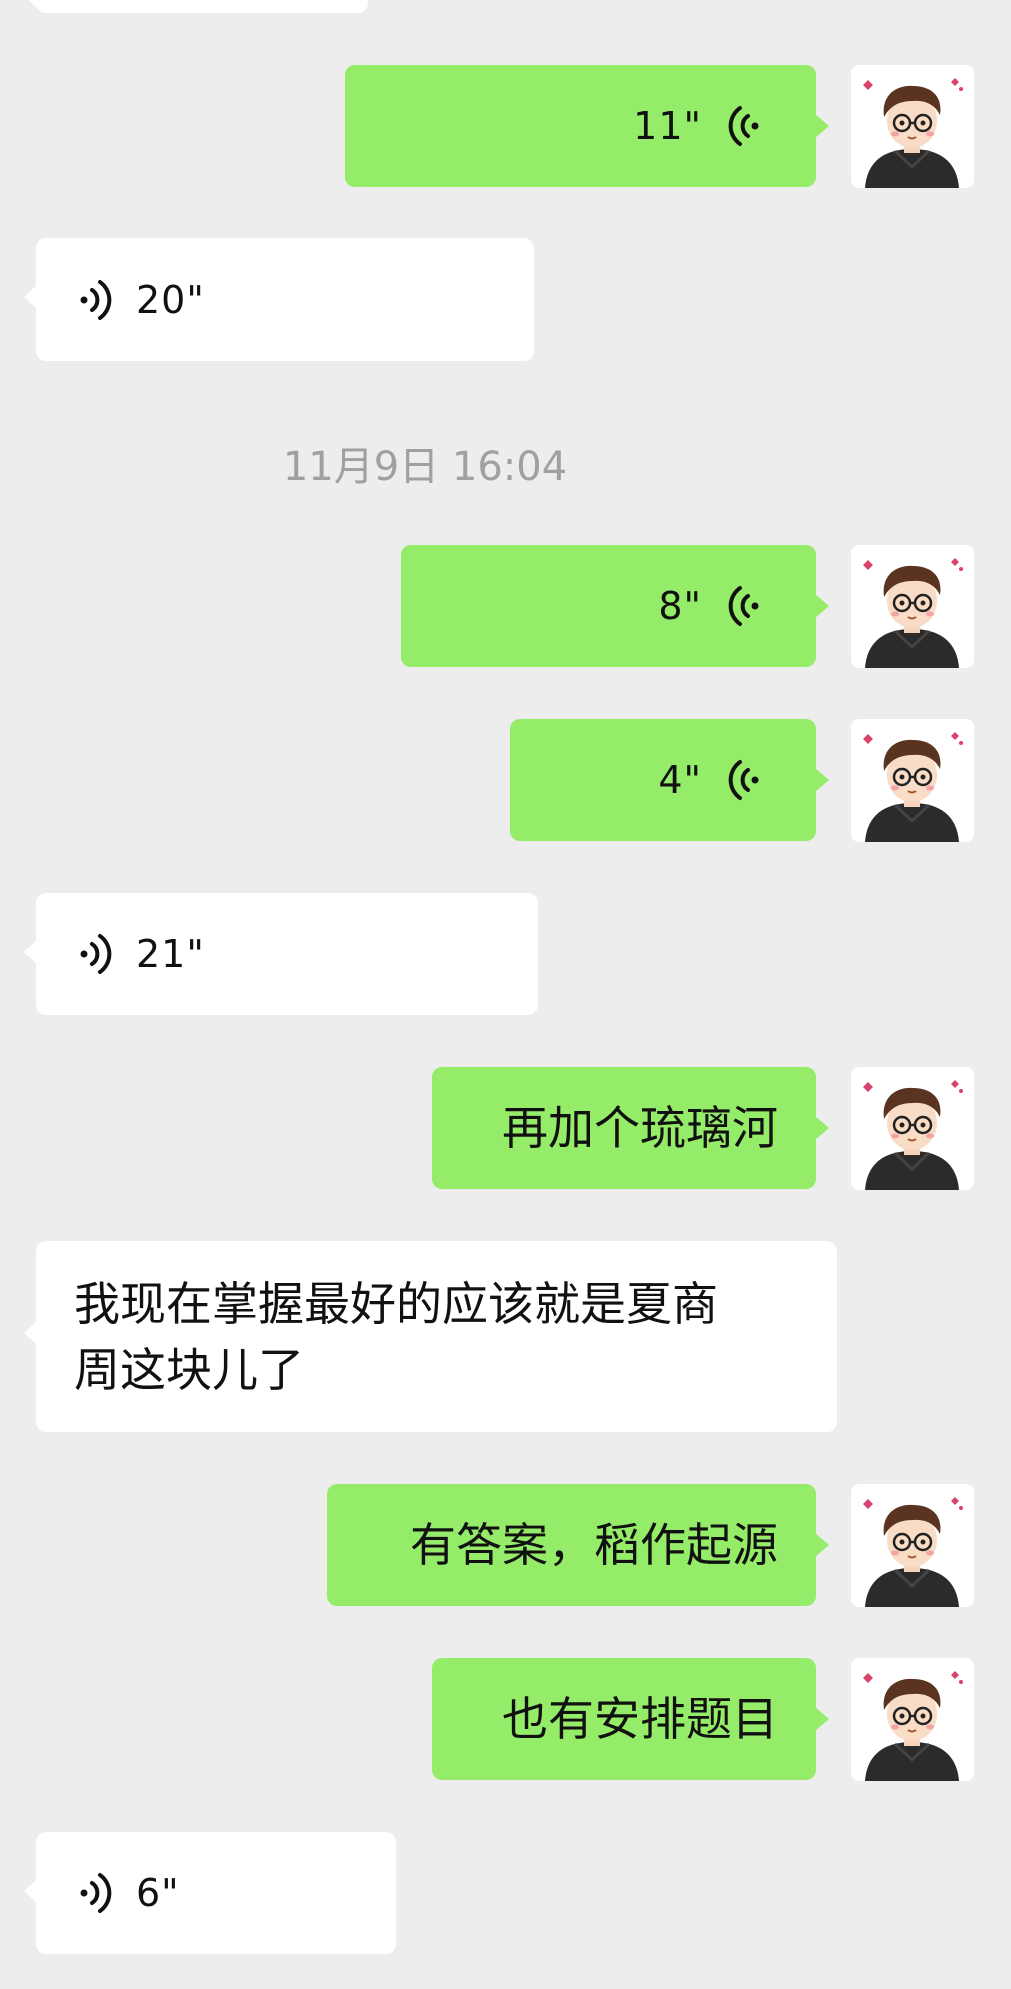 This screenshot has width=1011, height=1989. I want to click on message-text: 也有安排题目, so click(640, 1719).